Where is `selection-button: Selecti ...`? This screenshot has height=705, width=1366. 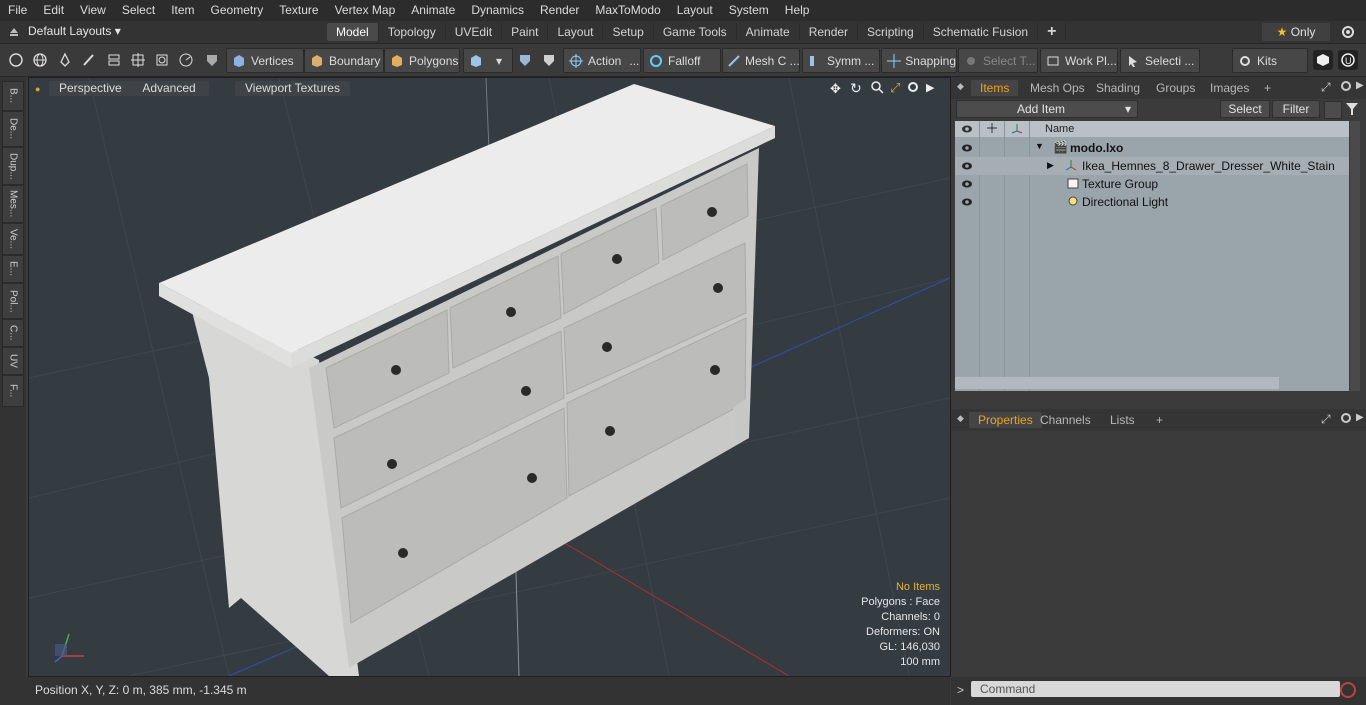 selection-button: Selecti ... is located at coordinates (1160, 60).